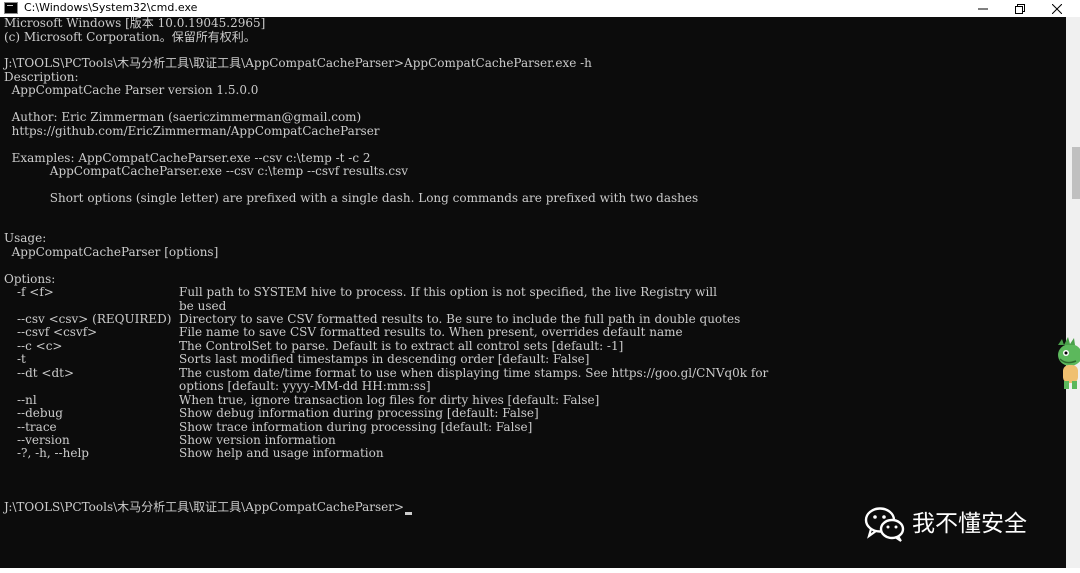 The width and height of the screenshot is (1080, 573). I want to click on option-flag: -f <f>, so click(35, 292).